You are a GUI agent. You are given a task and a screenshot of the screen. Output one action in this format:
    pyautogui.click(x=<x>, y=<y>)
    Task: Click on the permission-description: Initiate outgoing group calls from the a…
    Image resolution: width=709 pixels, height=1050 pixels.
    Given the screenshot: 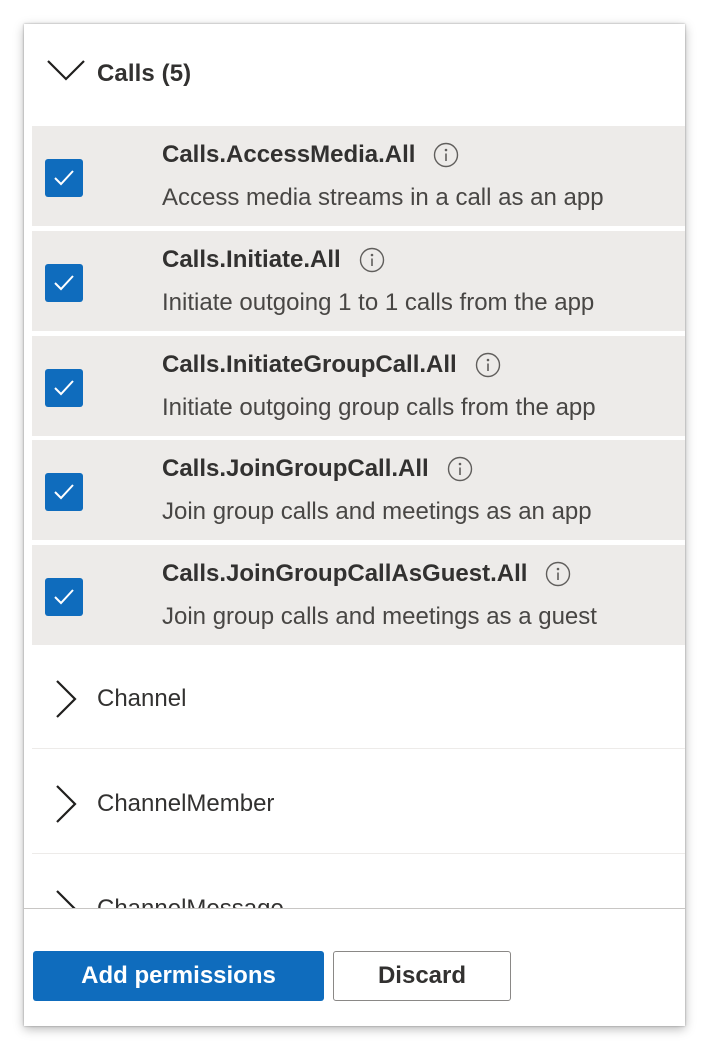 What is the action you would take?
    pyautogui.click(x=379, y=407)
    